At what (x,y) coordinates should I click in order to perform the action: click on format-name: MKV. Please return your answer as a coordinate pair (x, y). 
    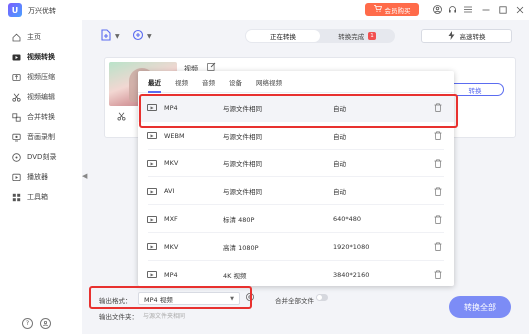
    Looking at the image, I should click on (171, 246).